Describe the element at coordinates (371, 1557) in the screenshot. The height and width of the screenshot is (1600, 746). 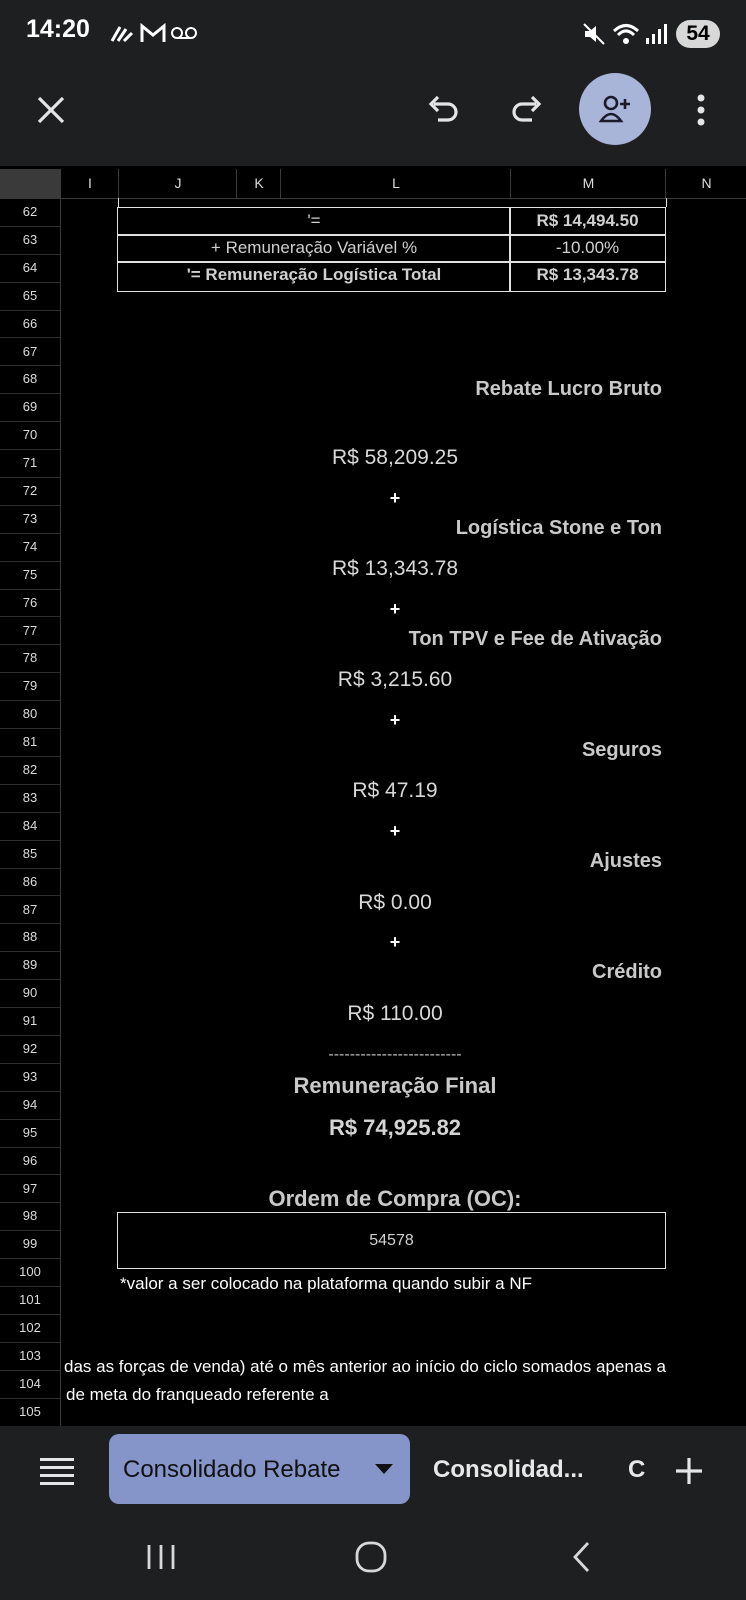
I see `home-icon` at that location.